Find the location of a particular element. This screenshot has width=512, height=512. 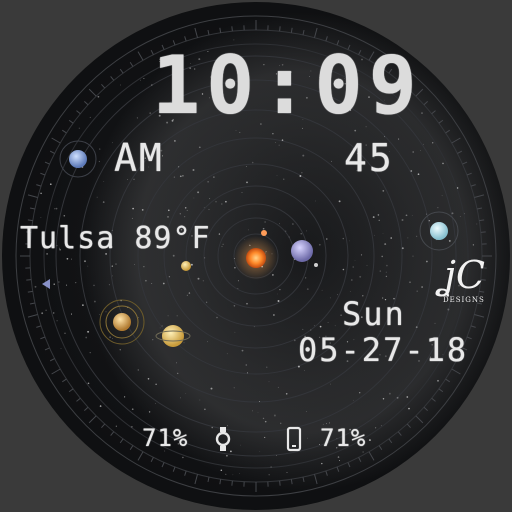

sun is located at coordinates (256, 258).